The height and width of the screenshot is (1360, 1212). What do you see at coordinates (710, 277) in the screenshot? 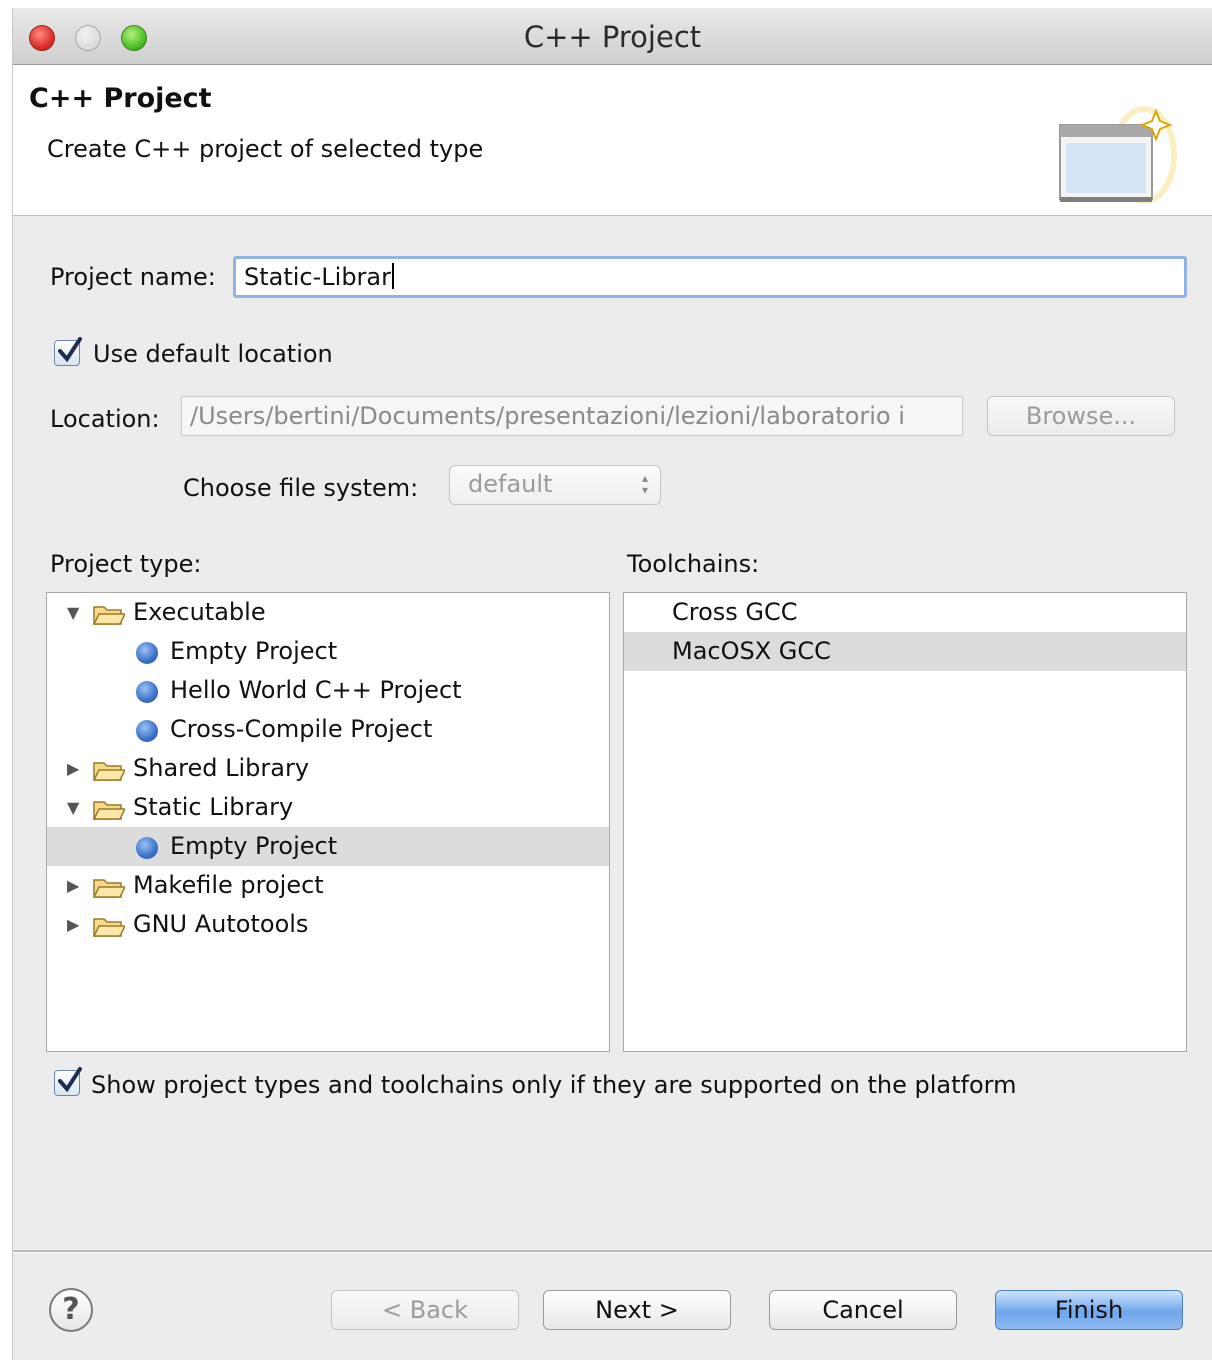
I see `project-name-input: Static-Librar` at bounding box center [710, 277].